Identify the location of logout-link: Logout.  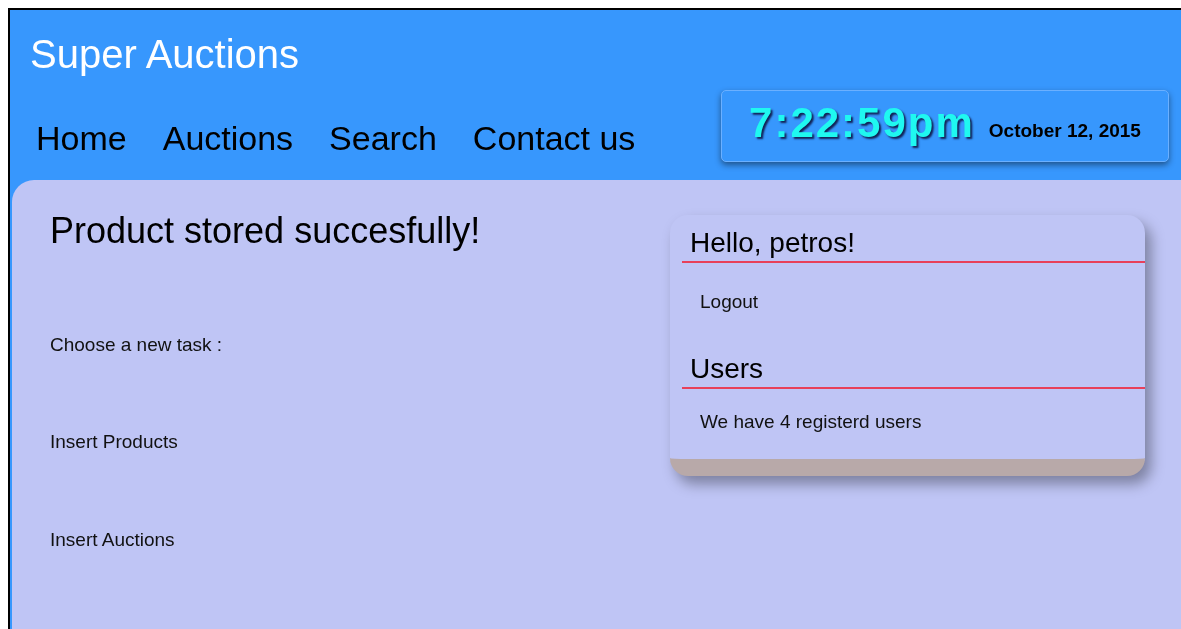
(913, 302).